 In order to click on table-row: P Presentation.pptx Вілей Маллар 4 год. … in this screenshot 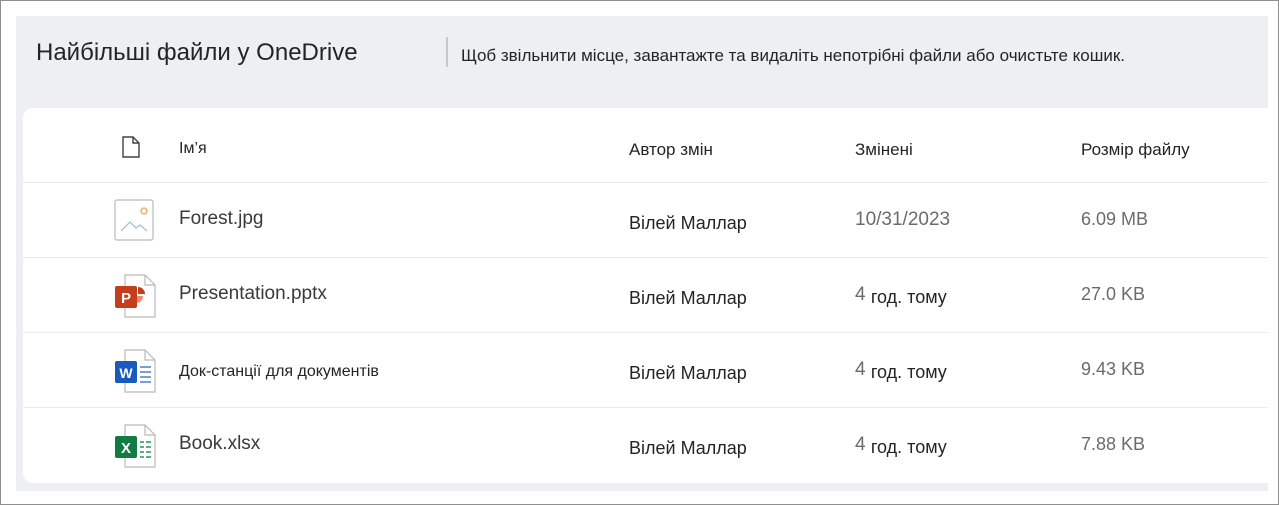, I will do `click(645, 295)`.